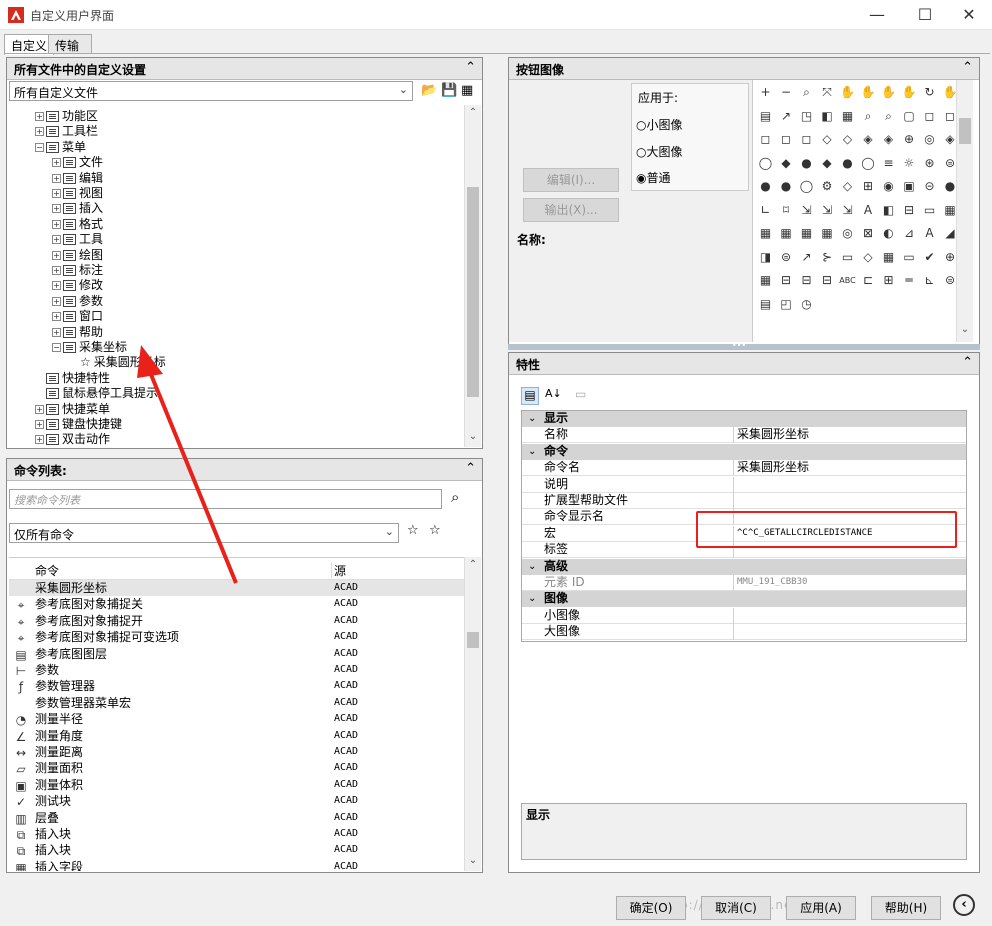 The width and height of the screenshot is (992, 926). Describe the element at coordinates (77, 179) in the screenshot. I see `tree-item: + 编辑` at that location.